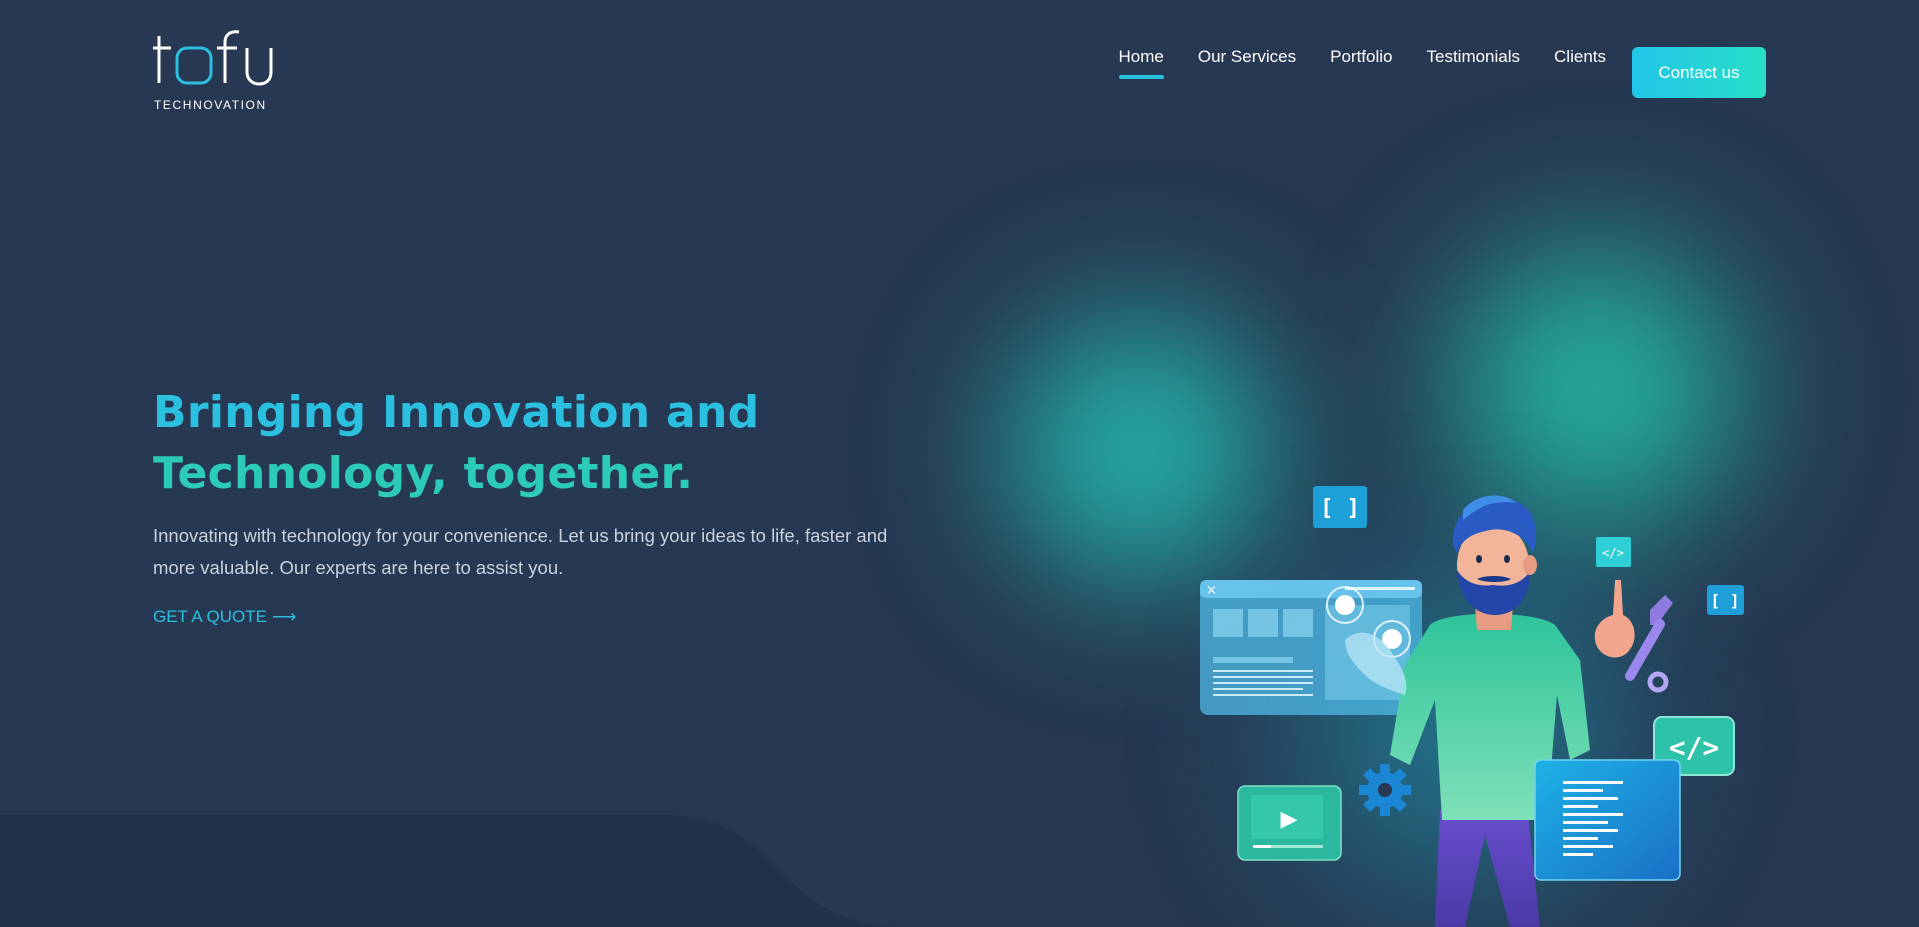 This screenshot has width=1919, height=927. Describe the element at coordinates (1361, 59) in the screenshot. I see `nav-item-portfolio: Portfolio` at that location.